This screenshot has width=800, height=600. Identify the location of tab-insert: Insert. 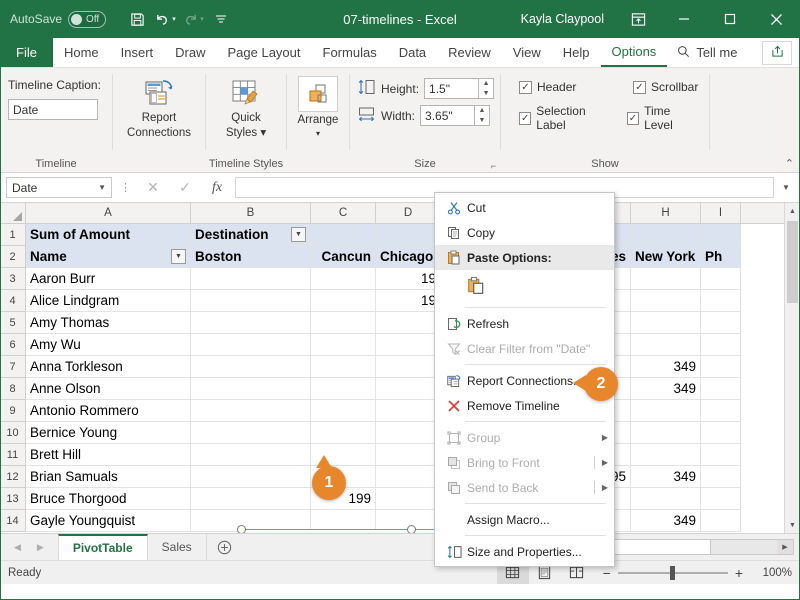
(137, 52).